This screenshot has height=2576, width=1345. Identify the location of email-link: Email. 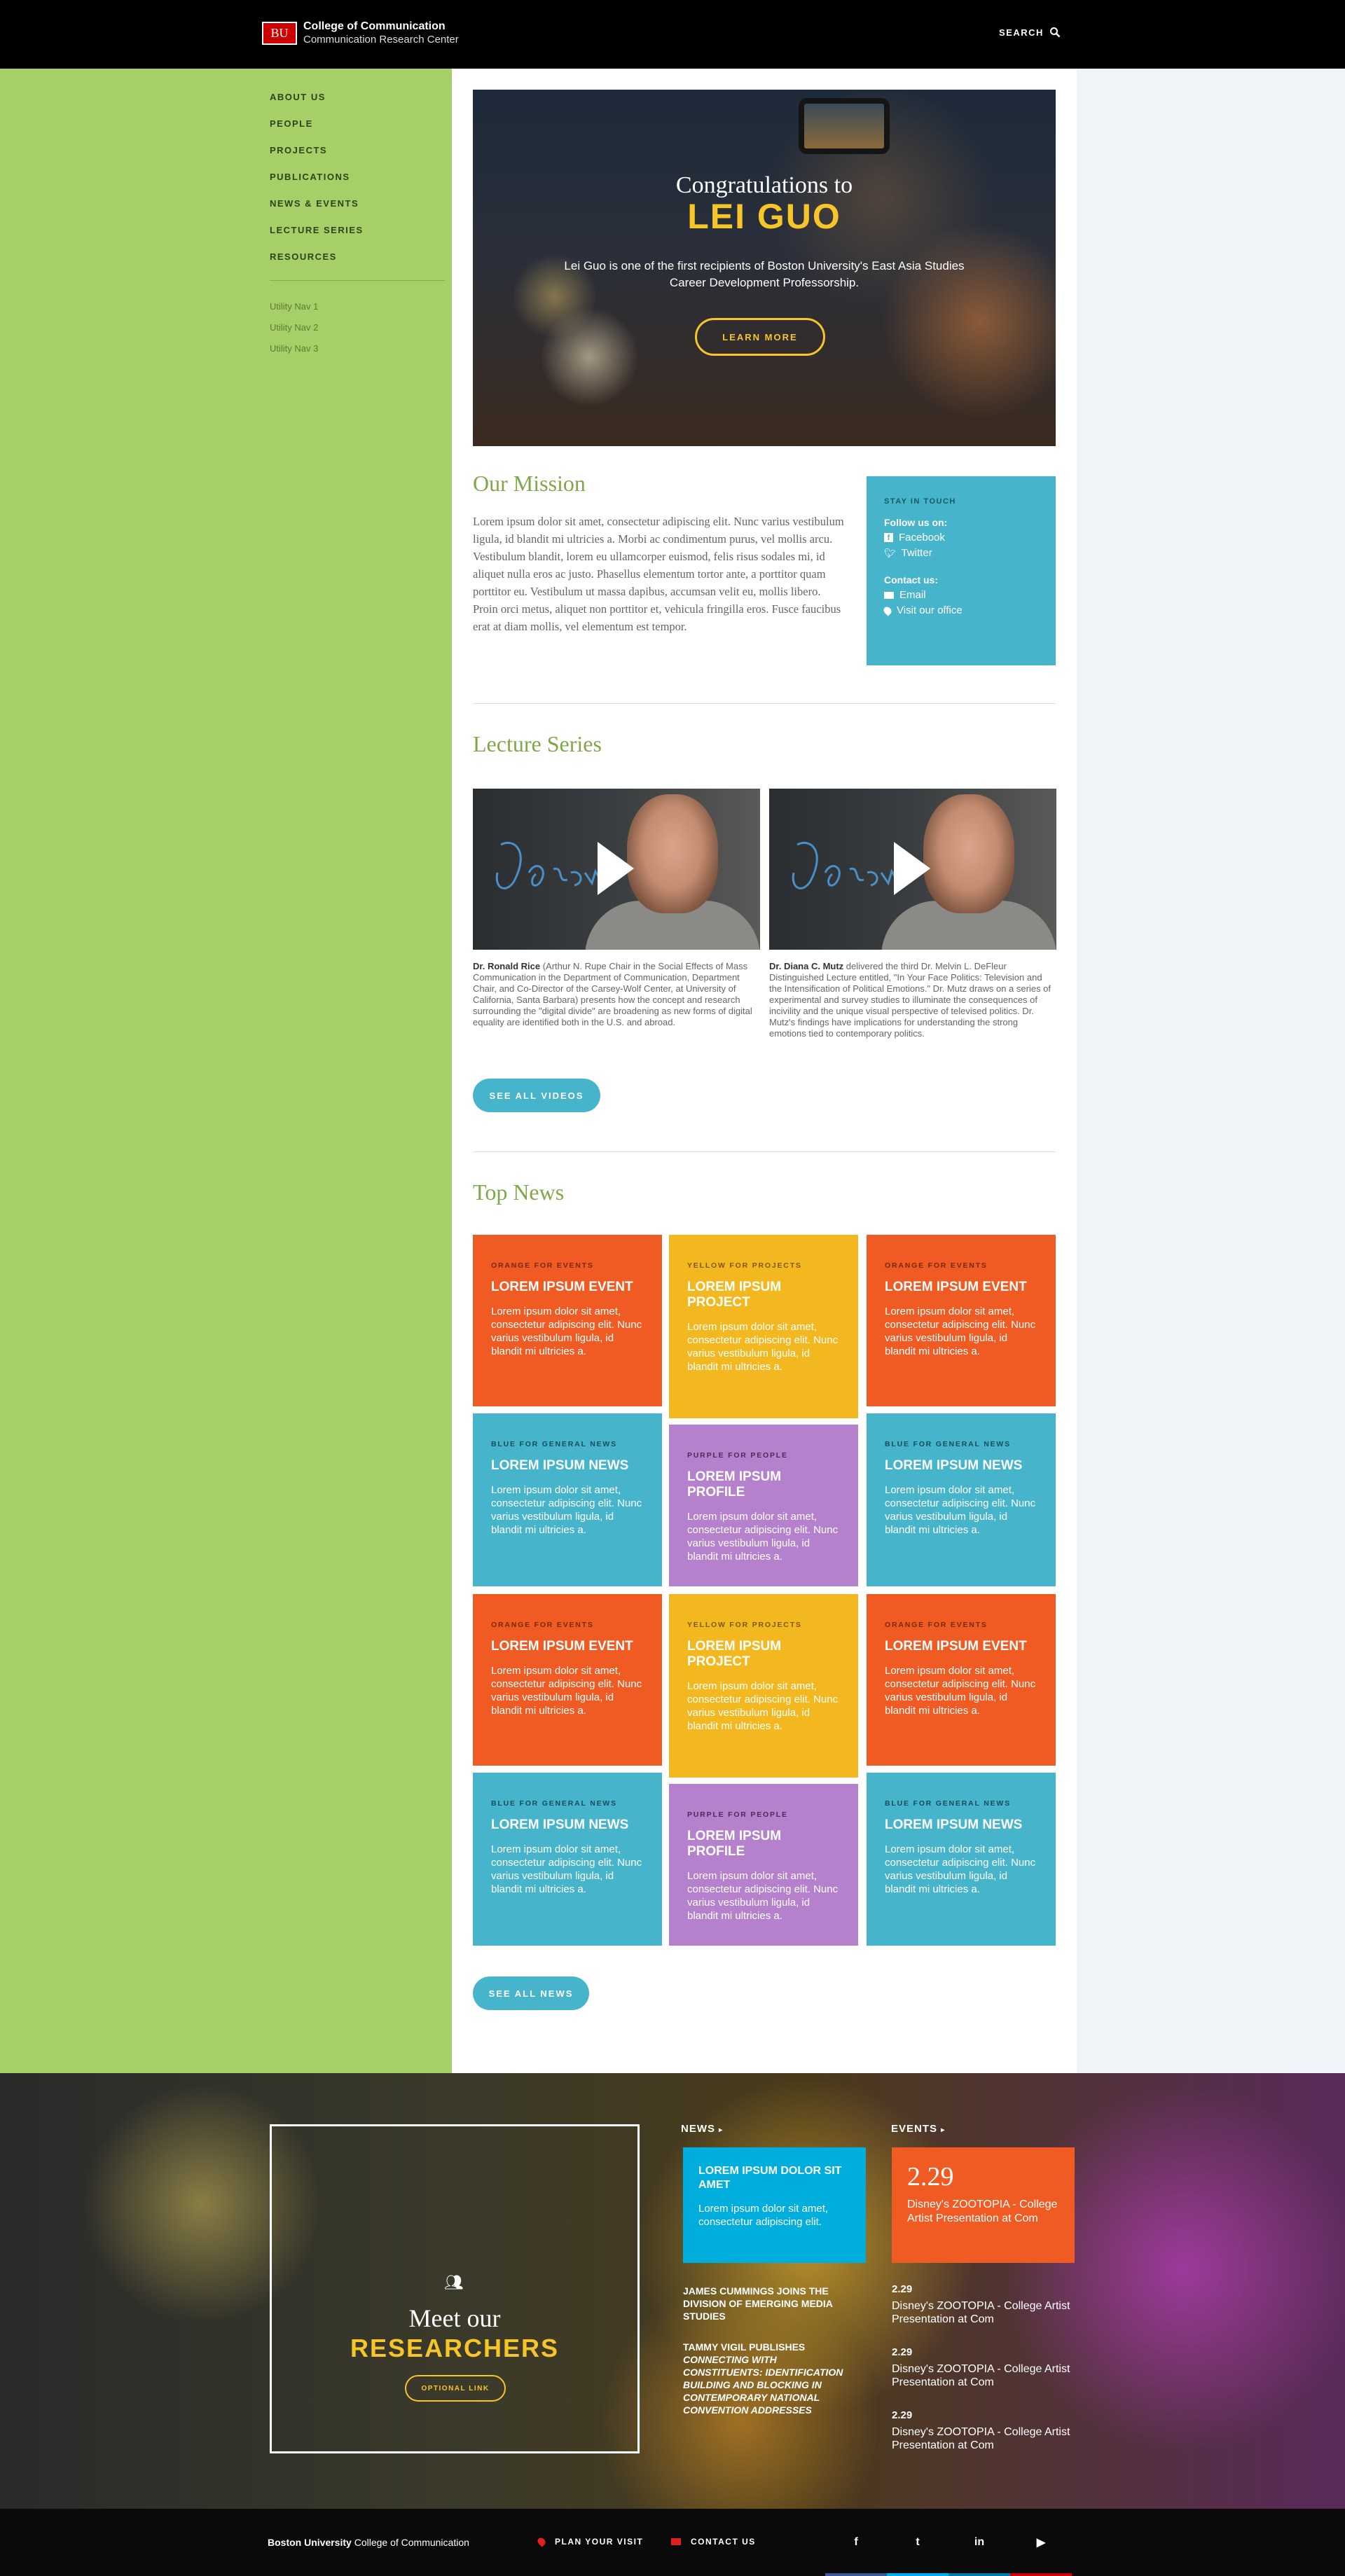
(961, 595).